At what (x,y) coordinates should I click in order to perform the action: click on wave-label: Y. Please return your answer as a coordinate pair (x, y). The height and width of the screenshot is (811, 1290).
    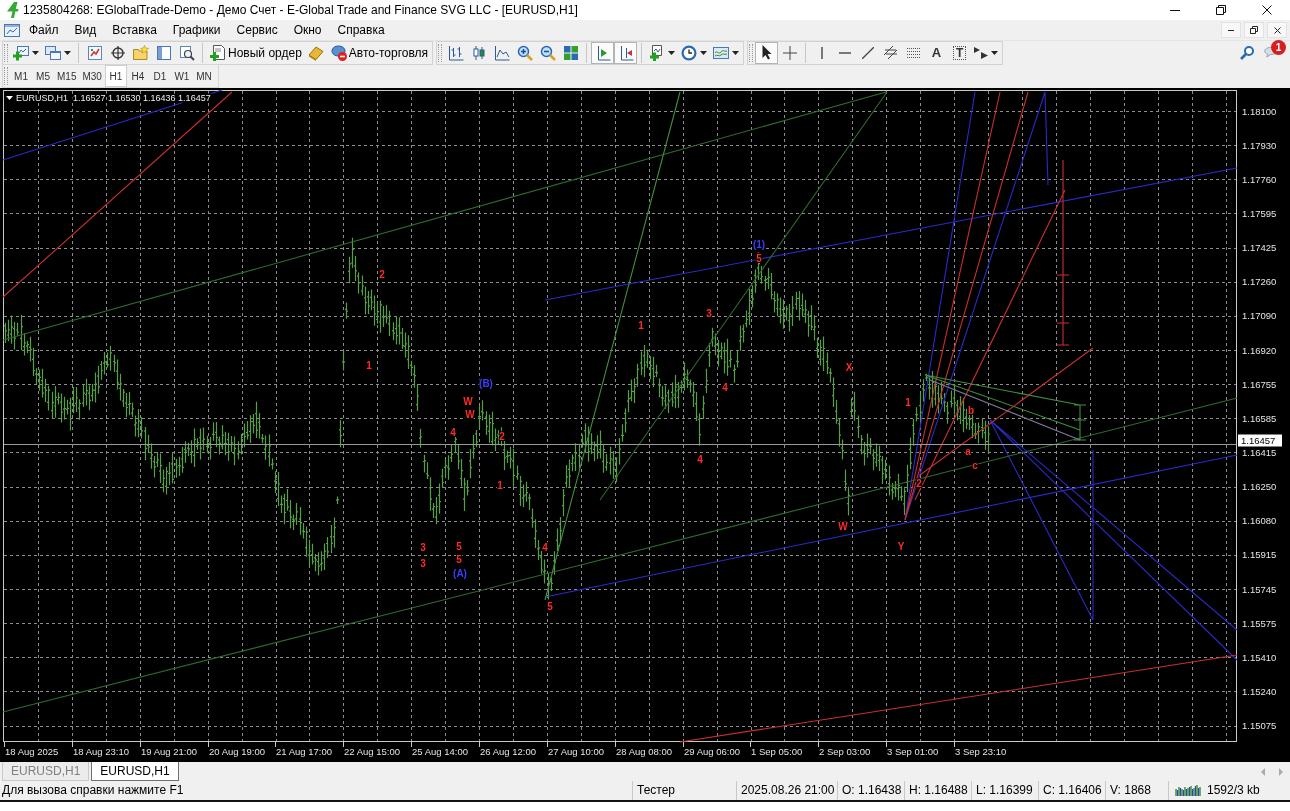
    Looking at the image, I should click on (901, 546).